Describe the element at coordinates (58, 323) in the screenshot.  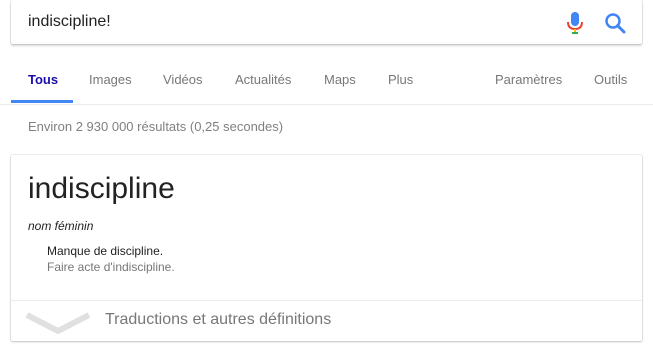
I see `chevron-down-icon` at that location.